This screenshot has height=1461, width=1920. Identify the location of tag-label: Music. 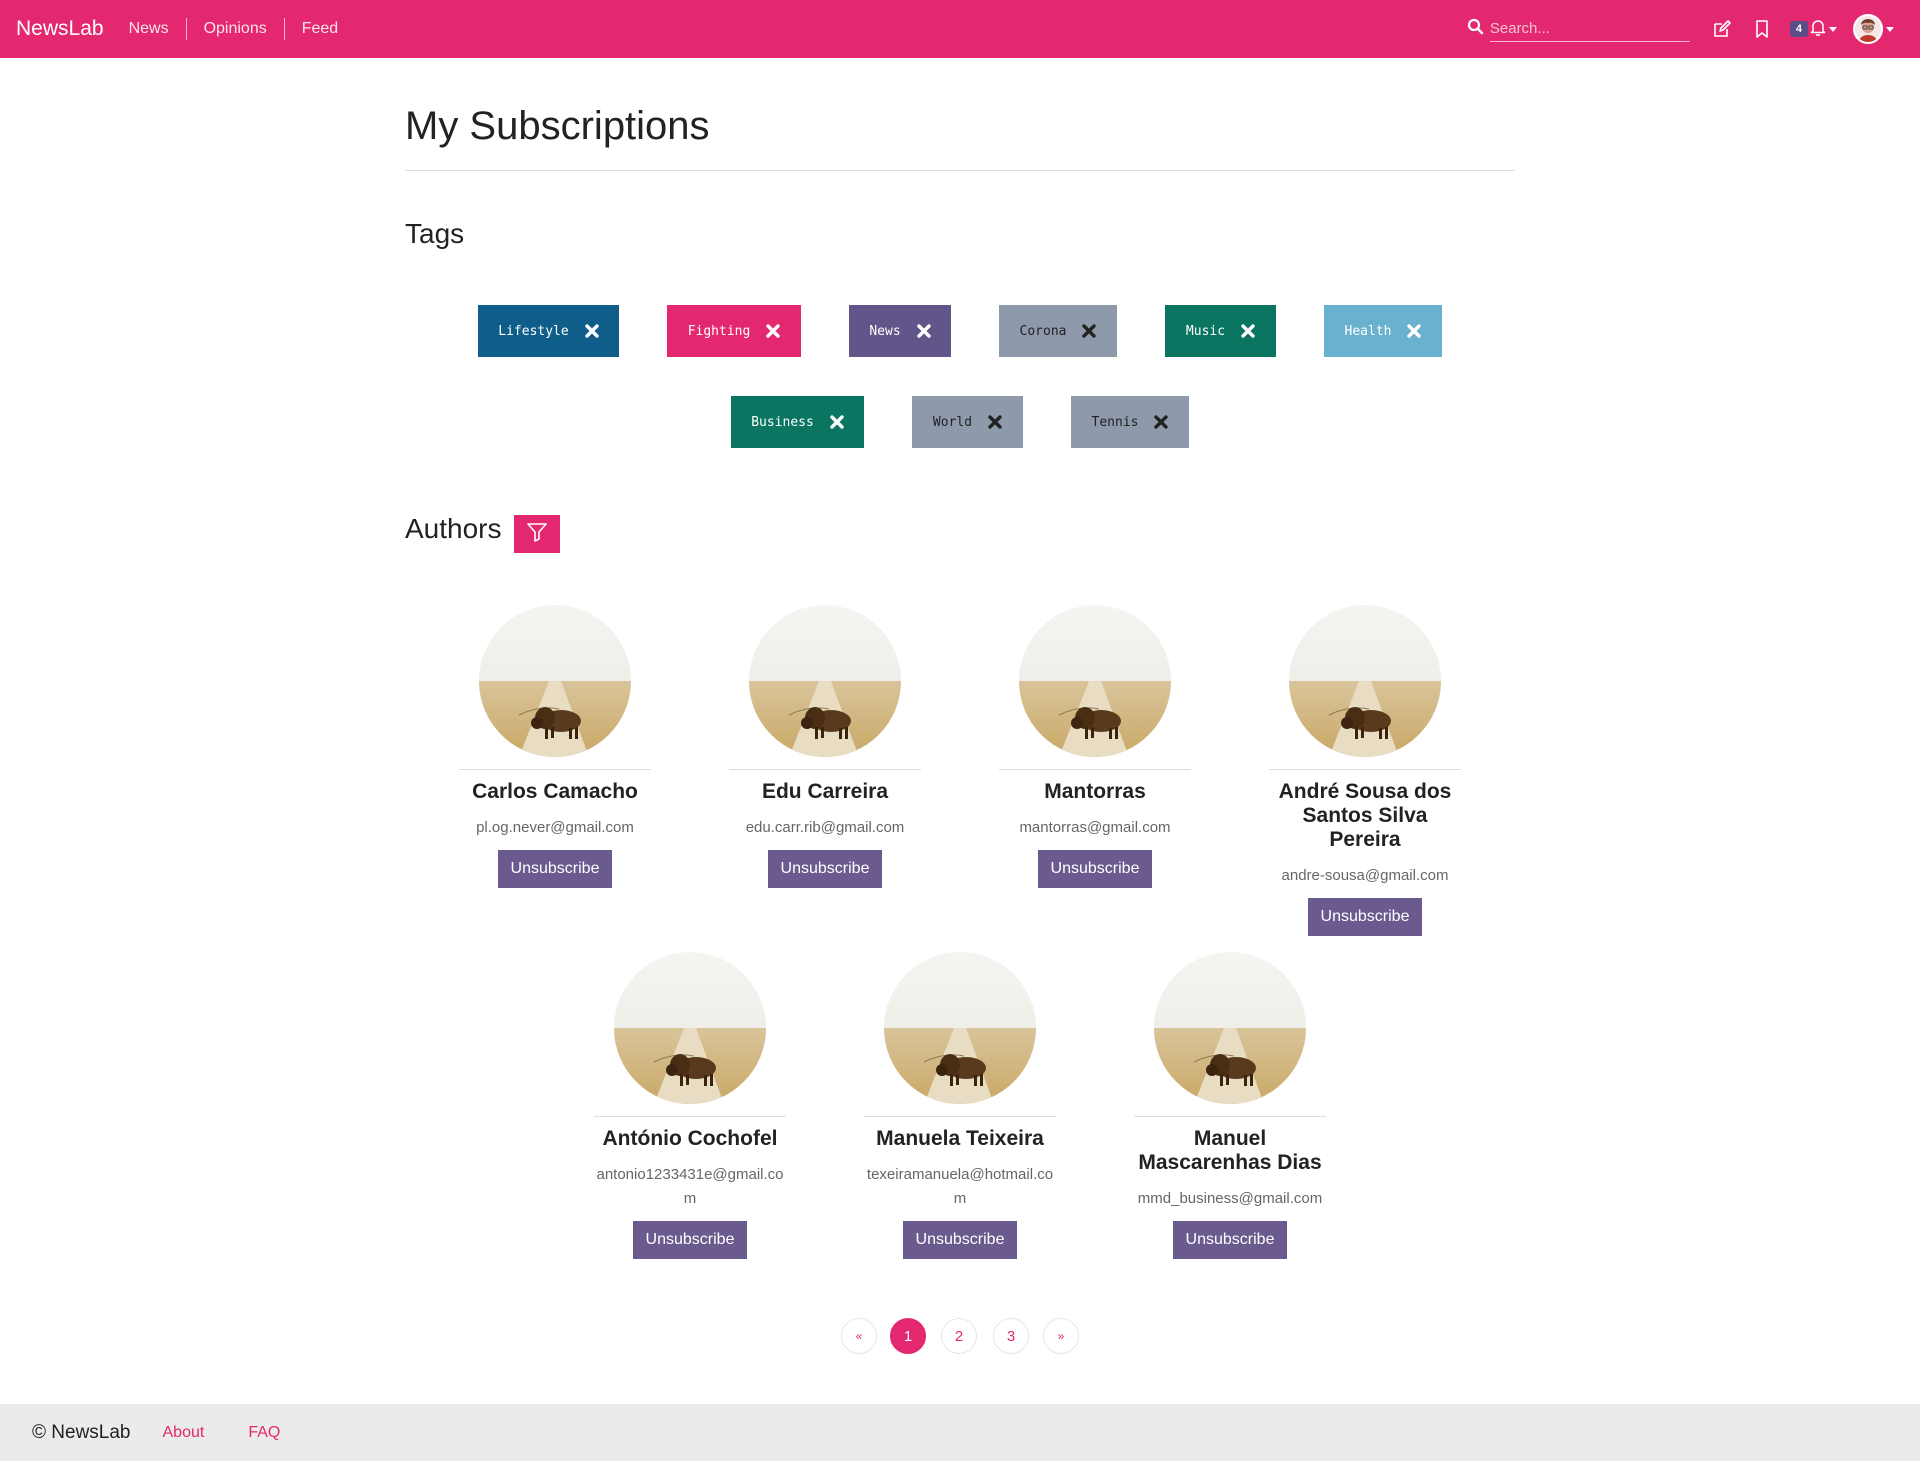
(1205, 331).